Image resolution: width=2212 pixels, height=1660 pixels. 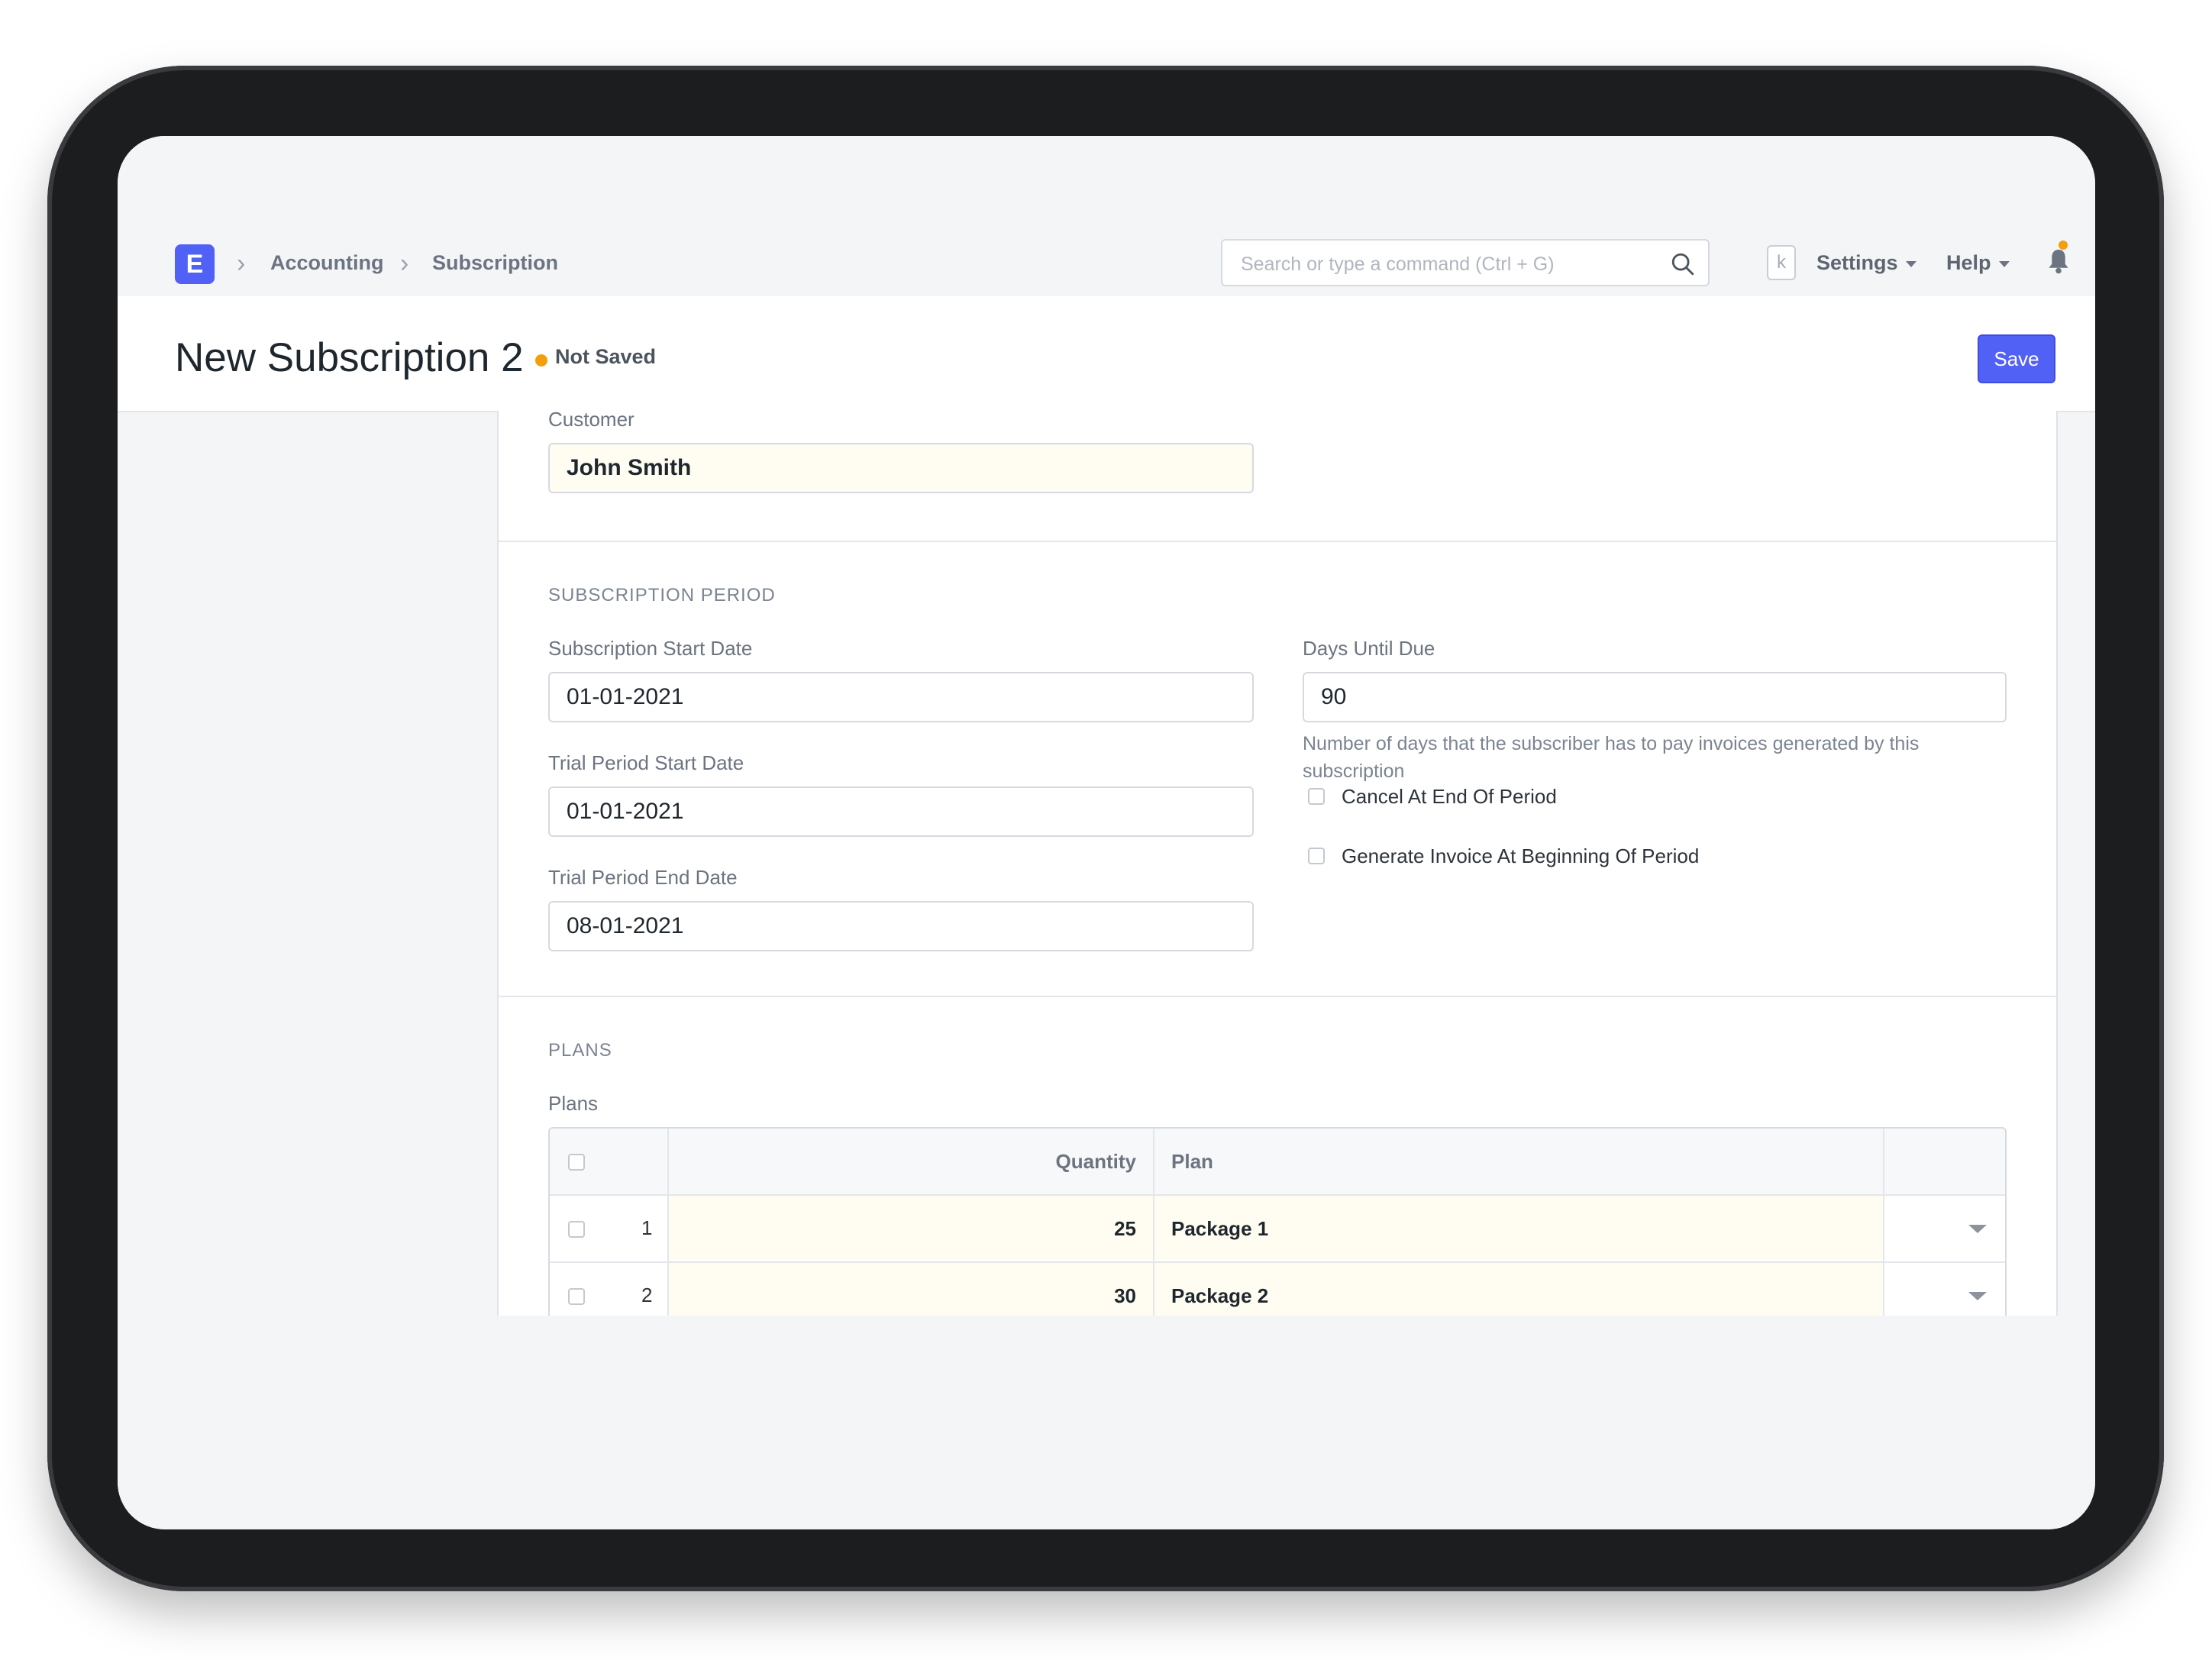 I want to click on generate-invoice-label: Generate Invoice At Beginning Of Period, so click(x=1521, y=856).